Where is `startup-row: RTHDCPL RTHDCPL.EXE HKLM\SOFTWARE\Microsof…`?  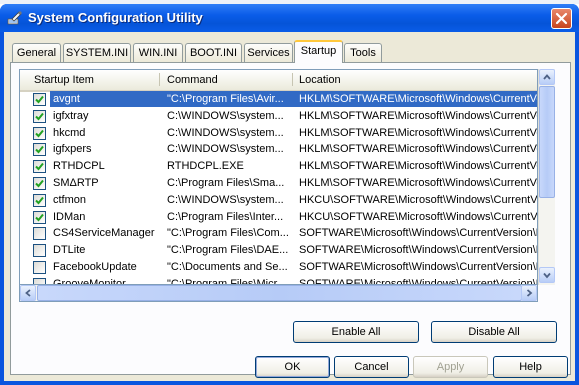
startup-row: RTHDCPL RTHDCPL.EXE HKLM\SOFTWARE\Microsof… is located at coordinates (278, 166).